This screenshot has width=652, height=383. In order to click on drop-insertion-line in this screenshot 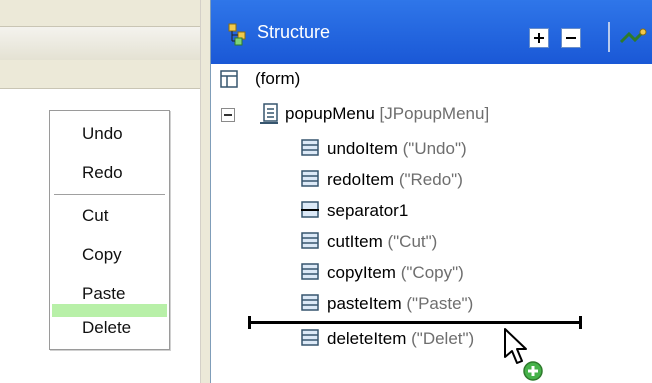, I will do `click(415, 322)`.